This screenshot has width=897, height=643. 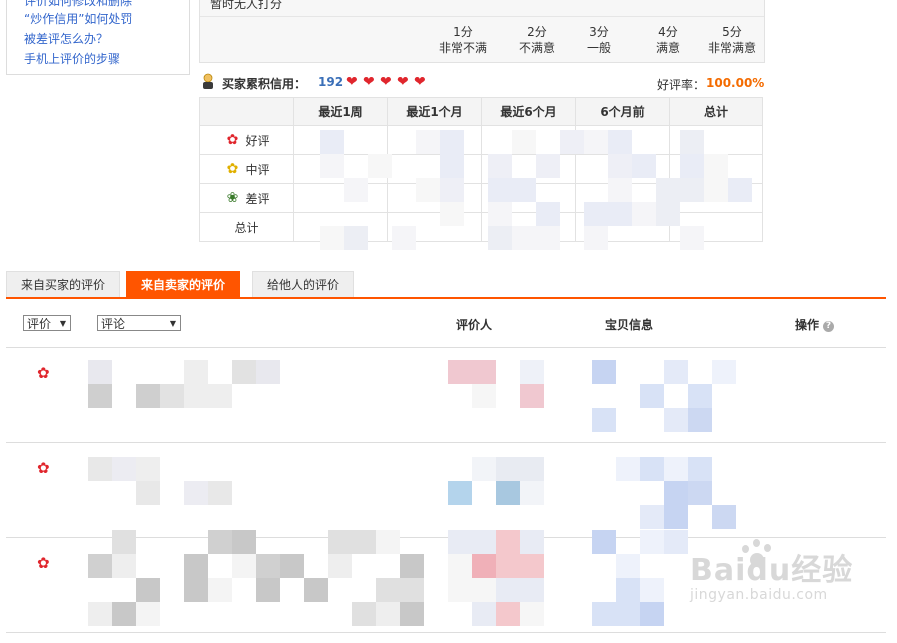 What do you see at coordinates (629, 325) in the screenshot?
I see `column-item-info: 宝贝信息` at bounding box center [629, 325].